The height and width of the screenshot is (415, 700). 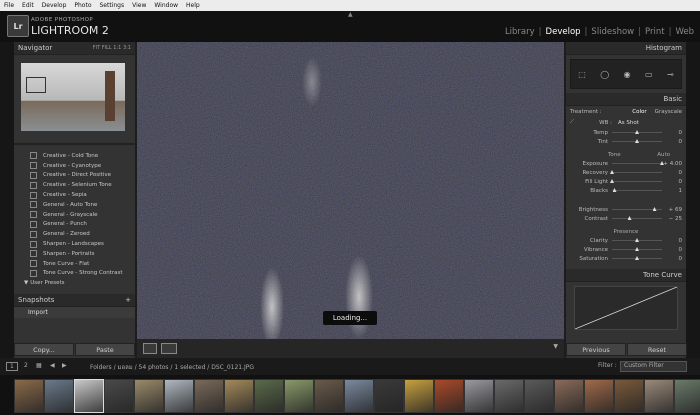 What do you see at coordinates (627, 74) in the screenshot?
I see `red-eye-icon: ◉` at bounding box center [627, 74].